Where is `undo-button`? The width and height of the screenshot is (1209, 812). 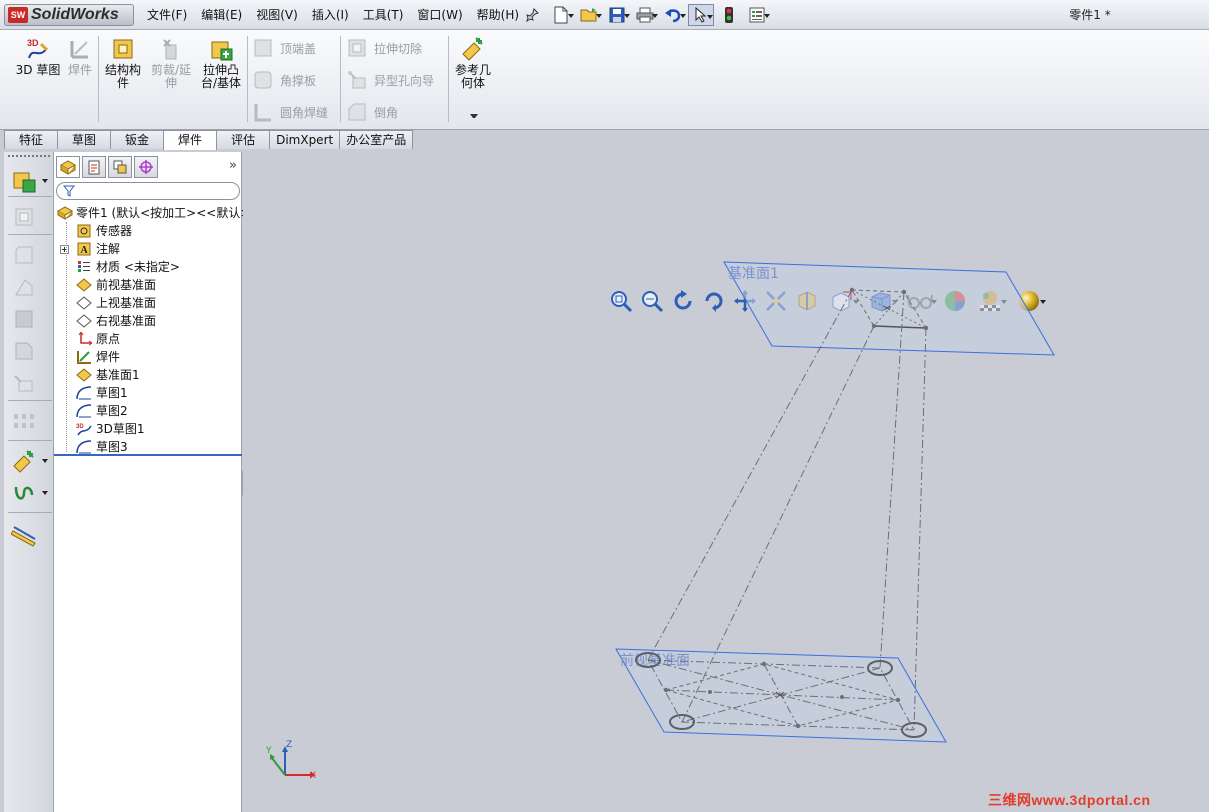
undo-button is located at coordinates (673, 15).